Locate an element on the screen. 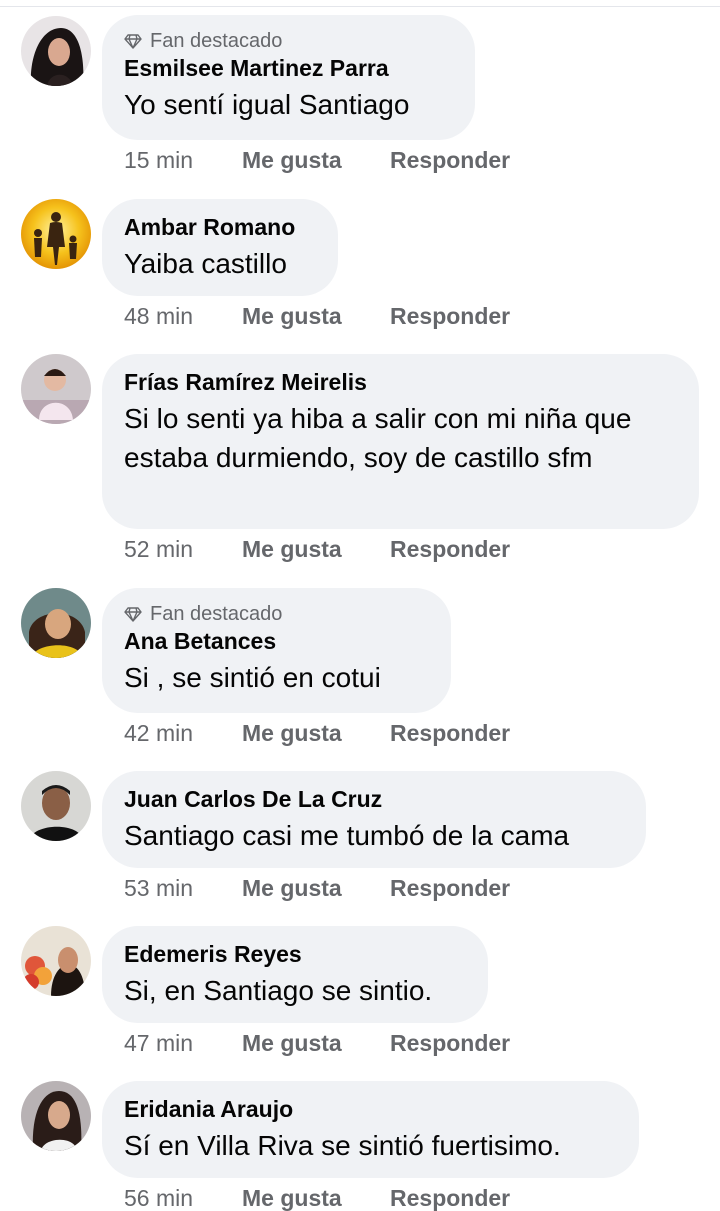 The width and height of the screenshot is (720, 1211). comment-actions: 56 min Me gusta Responder is located at coordinates (317, 1197).